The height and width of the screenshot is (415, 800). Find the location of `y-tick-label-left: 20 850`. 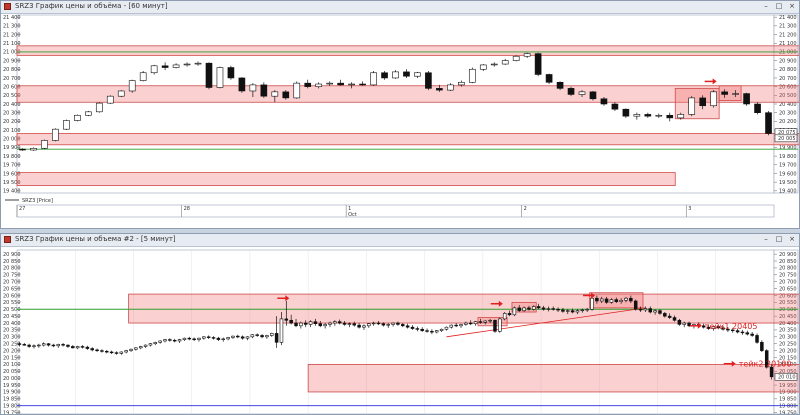

y-tick-label-left: 20 850 is located at coordinates (12, 262).